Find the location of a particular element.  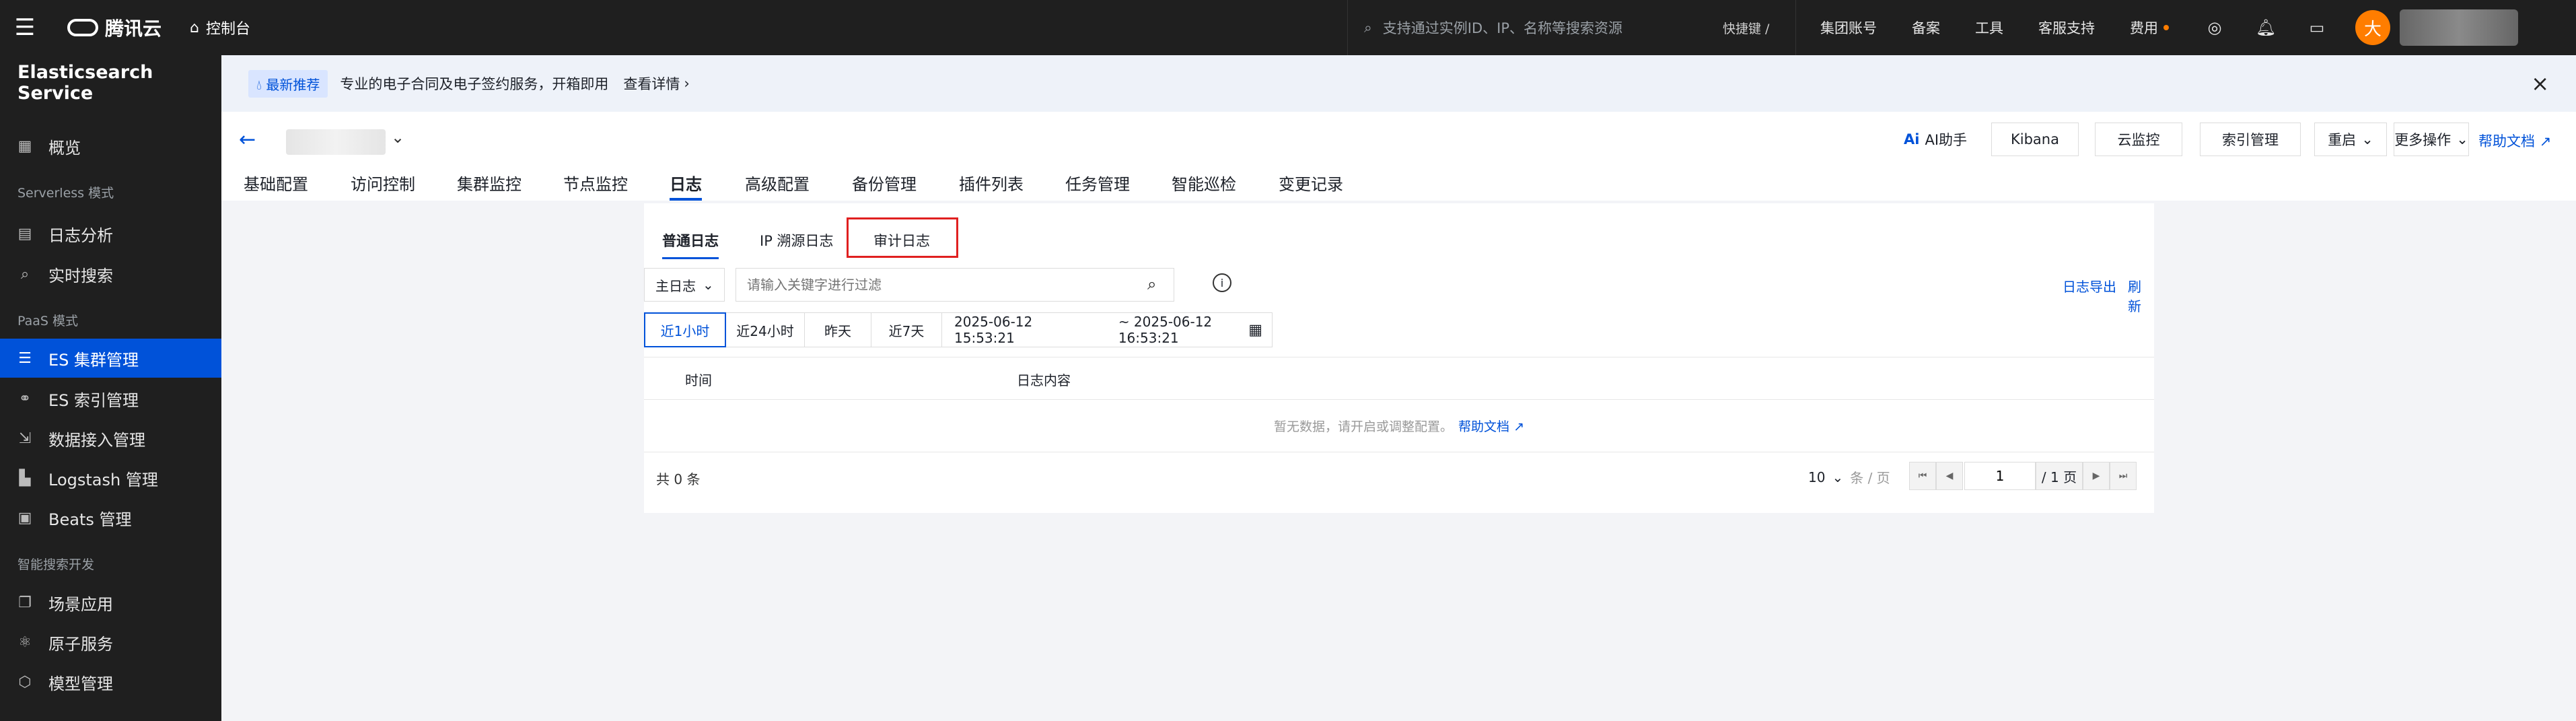

support-link: 客服支持 is located at coordinates (2066, 28).